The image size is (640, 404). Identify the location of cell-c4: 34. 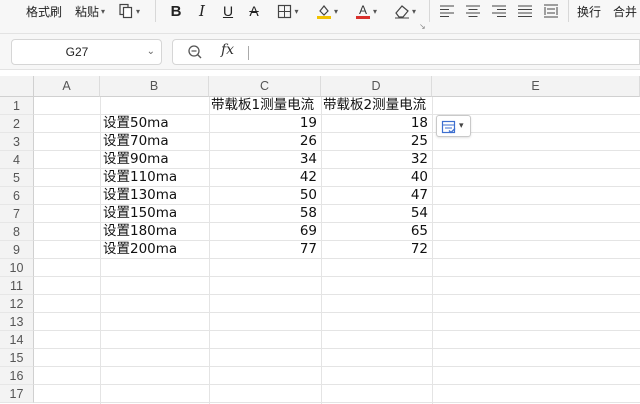
(264, 159).